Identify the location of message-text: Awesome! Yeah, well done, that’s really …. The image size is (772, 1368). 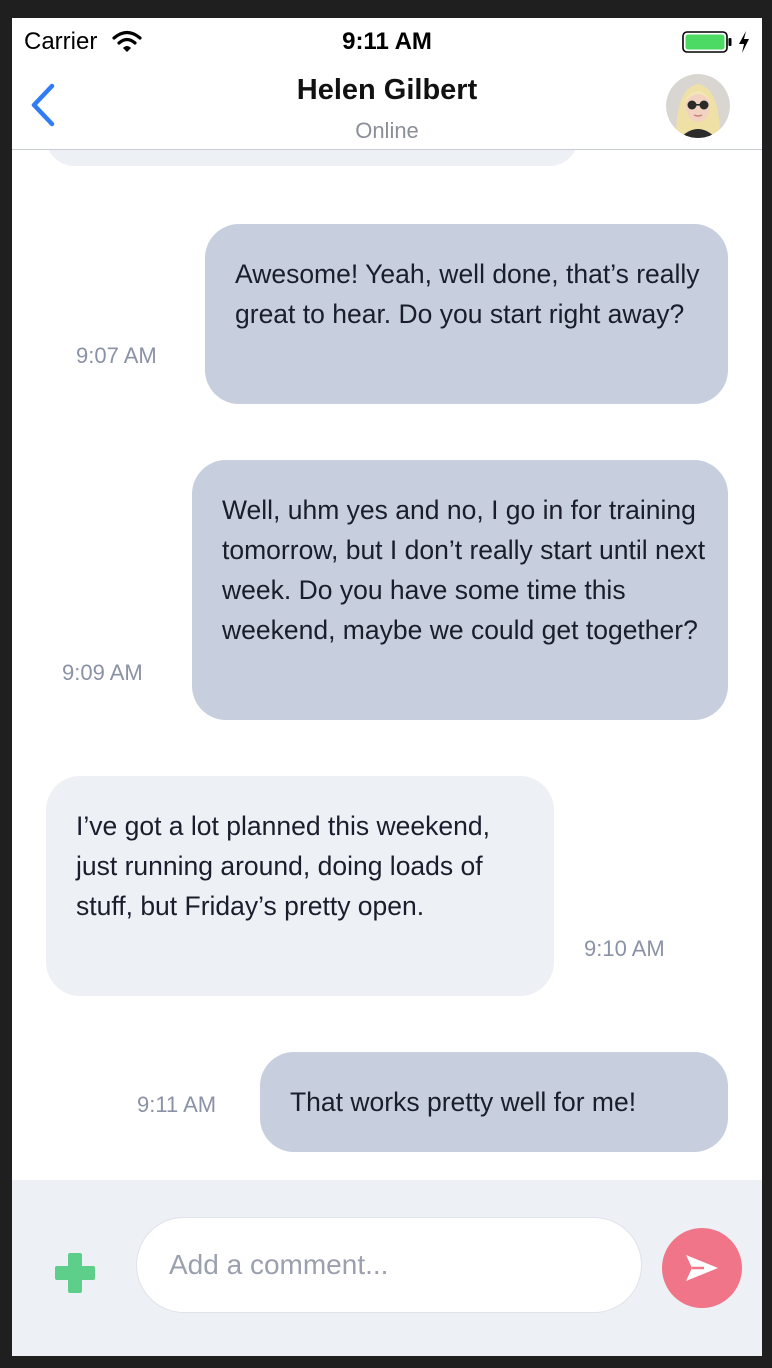
(467, 294).